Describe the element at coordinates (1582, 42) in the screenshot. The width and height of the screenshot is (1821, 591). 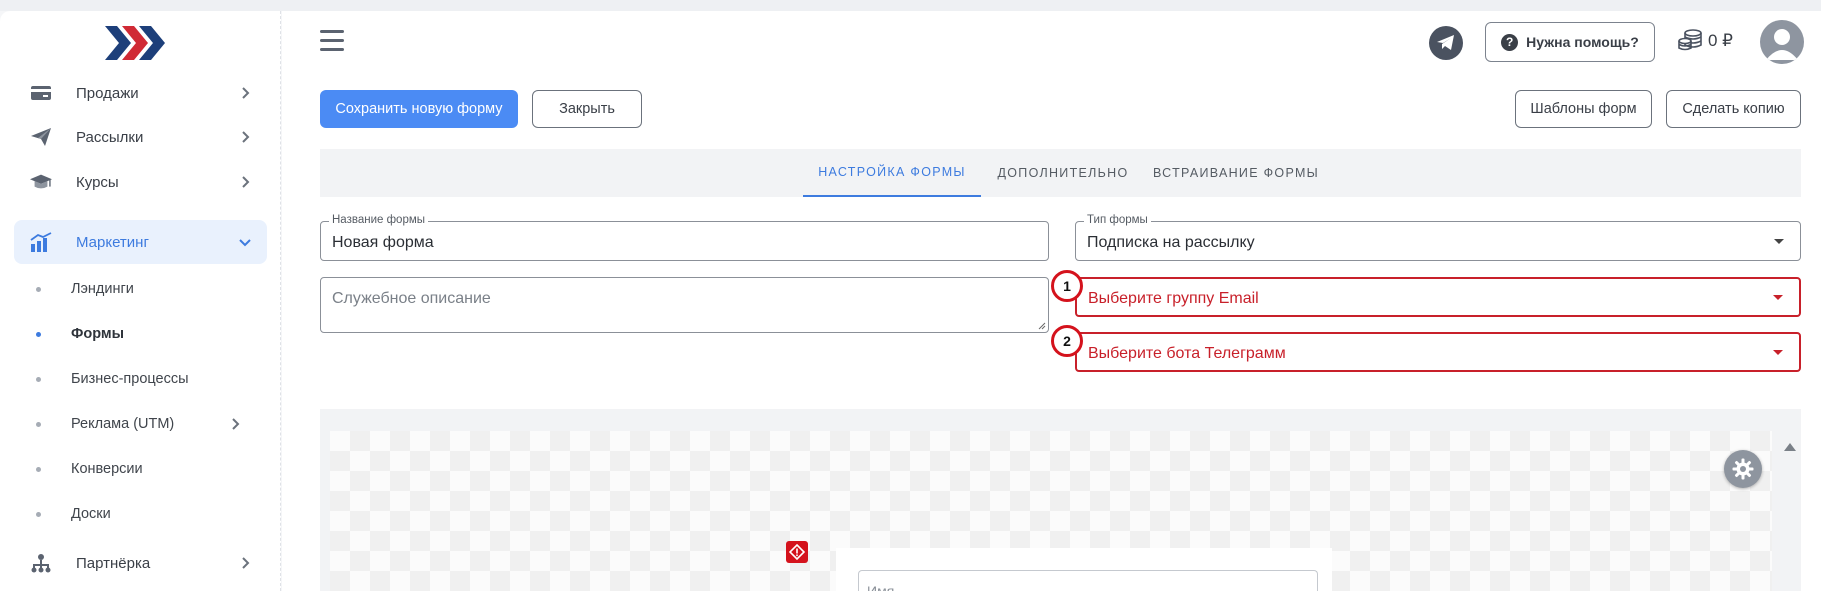
I see `help-button-label: Нужна помощь?` at that location.